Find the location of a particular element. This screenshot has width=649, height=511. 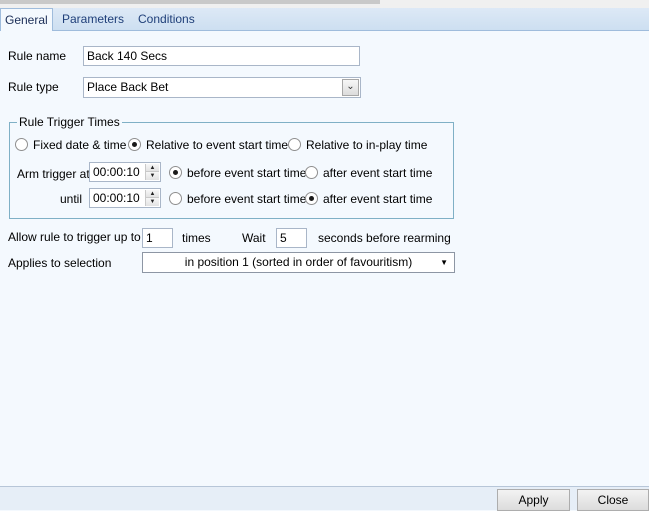

chevron-down-icon: ⌄ is located at coordinates (350, 87).